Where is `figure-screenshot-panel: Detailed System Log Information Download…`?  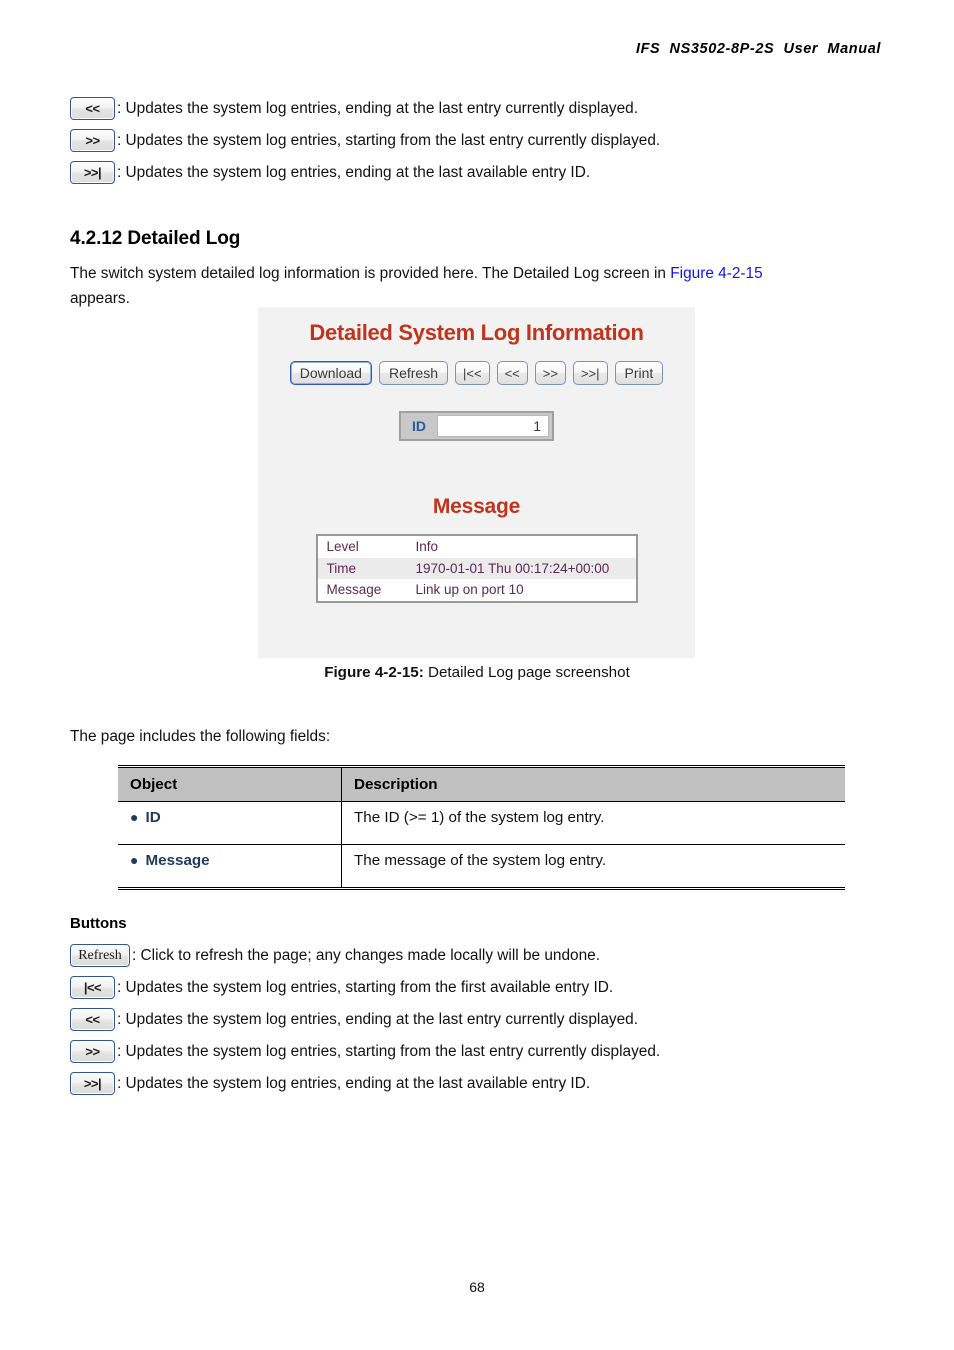
figure-screenshot-panel: Detailed System Log Information Download… is located at coordinates (476, 482).